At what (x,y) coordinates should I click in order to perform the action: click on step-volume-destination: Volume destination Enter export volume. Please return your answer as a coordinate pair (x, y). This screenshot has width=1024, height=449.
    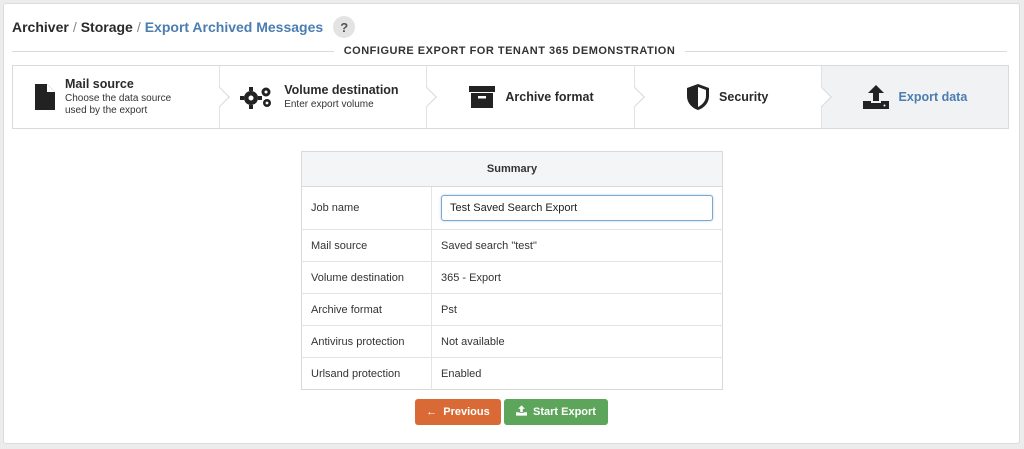
    Looking at the image, I should click on (329, 97).